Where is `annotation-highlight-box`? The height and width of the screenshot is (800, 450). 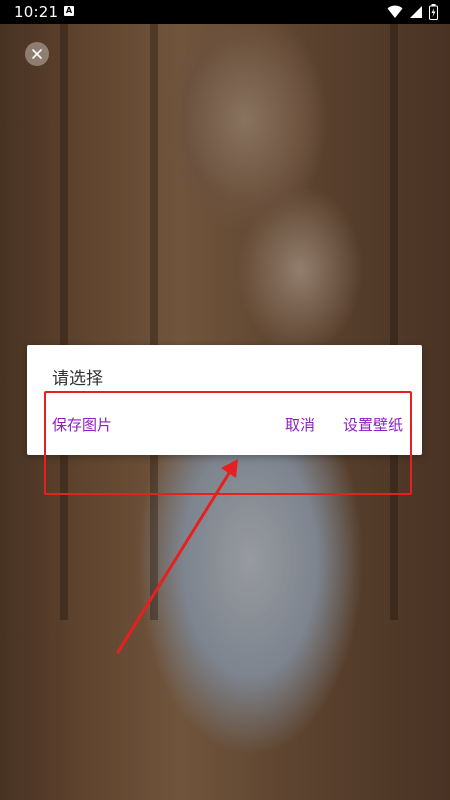 annotation-highlight-box is located at coordinates (228, 443).